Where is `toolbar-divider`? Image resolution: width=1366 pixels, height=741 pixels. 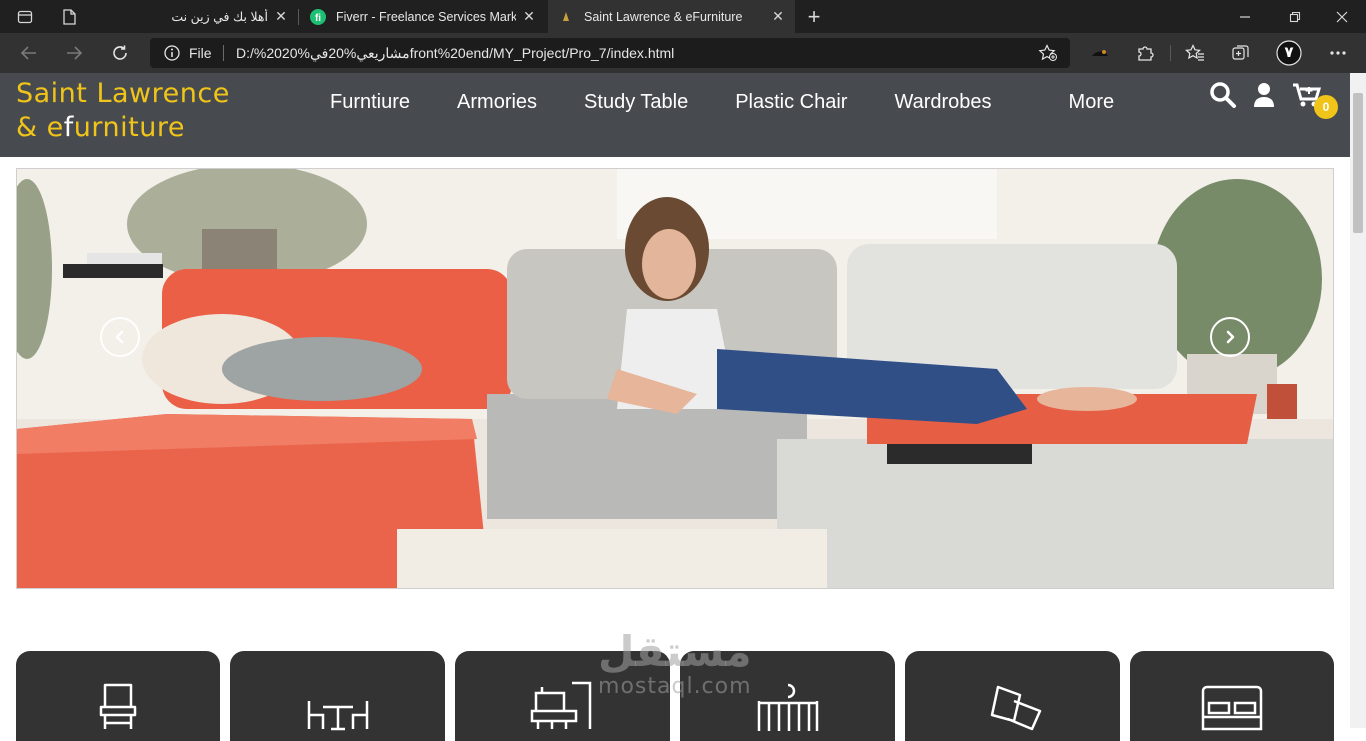
toolbar-divider is located at coordinates (1170, 53).